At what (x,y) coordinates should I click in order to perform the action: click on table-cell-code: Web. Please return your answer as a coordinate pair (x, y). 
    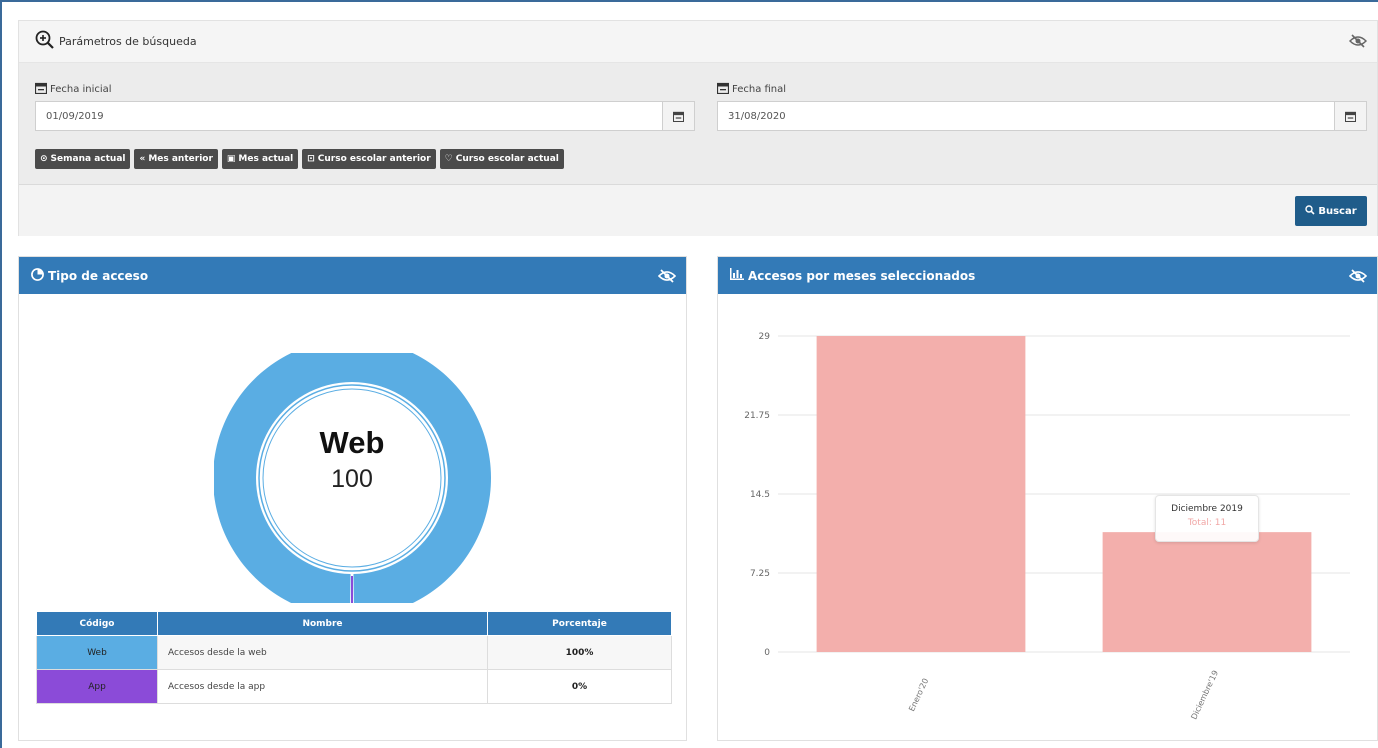
    Looking at the image, I should click on (97, 652).